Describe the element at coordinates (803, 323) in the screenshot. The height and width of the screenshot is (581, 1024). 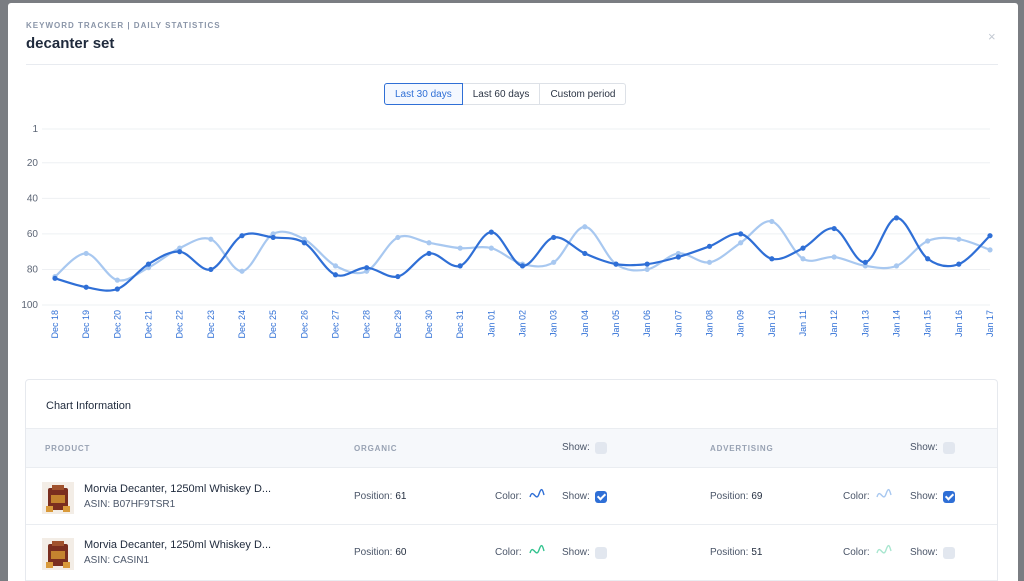
I see `x-tick-label: Jan 11` at that location.